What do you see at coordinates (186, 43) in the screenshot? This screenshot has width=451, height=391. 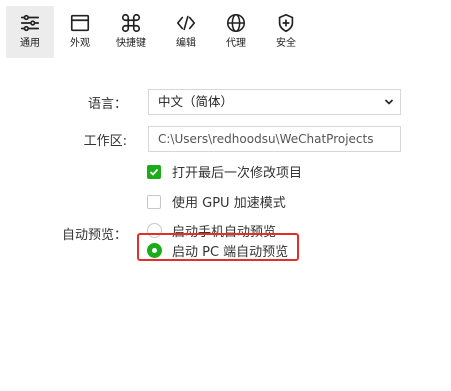 I see `tab-editor-label: 编辑` at bounding box center [186, 43].